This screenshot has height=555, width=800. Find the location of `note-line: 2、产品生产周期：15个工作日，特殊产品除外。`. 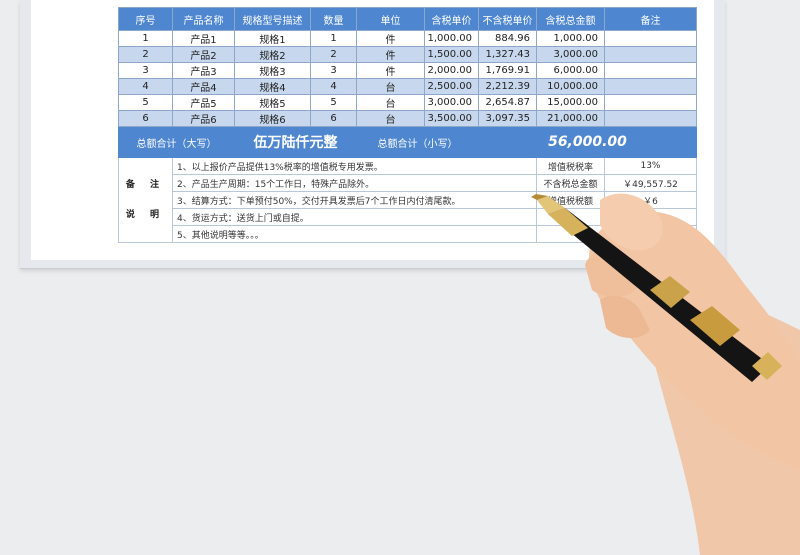

note-line: 2、产品生产周期：15个工作日，特殊产品除外。 is located at coordinates (354, 183).